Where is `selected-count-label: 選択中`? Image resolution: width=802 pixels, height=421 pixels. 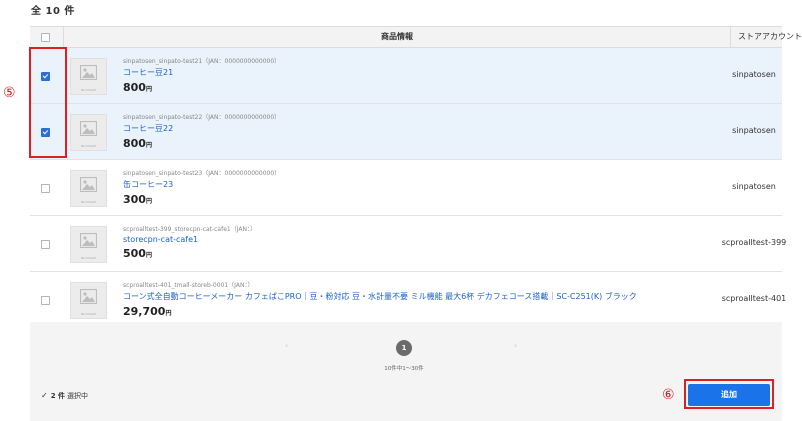 selected-count-label: 選択中 is located at coordinates (78, 396).